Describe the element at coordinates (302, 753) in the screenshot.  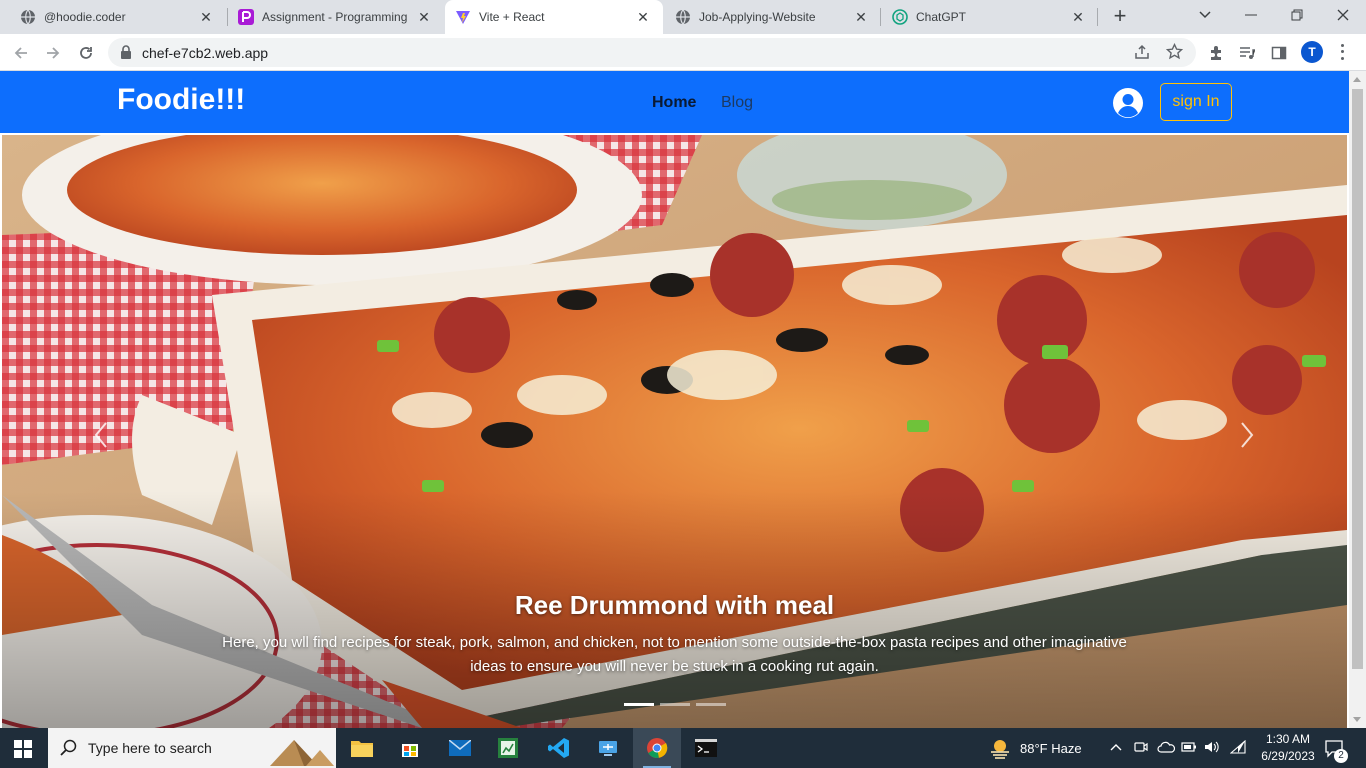
I see `pyramids-icon` at that location.